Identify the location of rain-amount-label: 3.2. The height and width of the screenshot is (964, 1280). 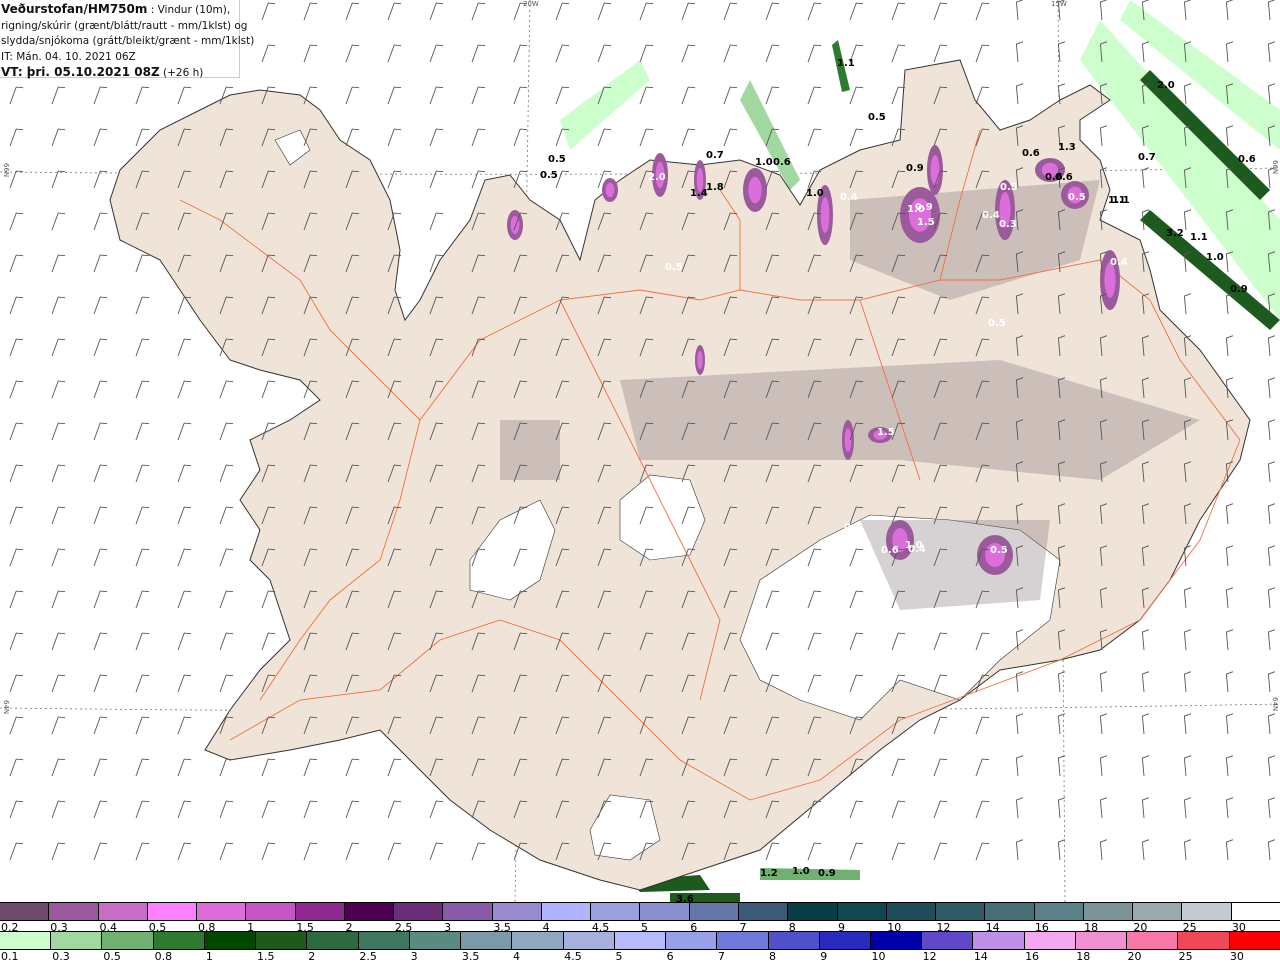
(1175, 233).